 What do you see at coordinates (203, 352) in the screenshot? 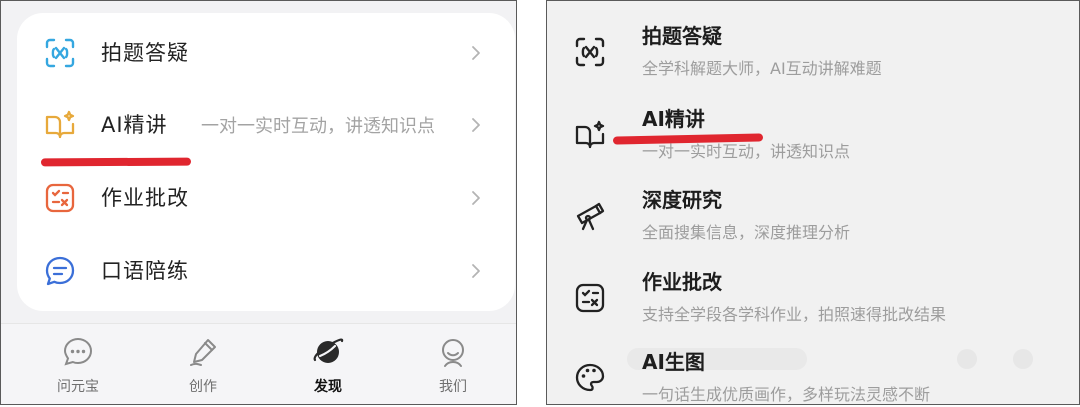
I see `pen-icon` at bounding box center [203, 352].